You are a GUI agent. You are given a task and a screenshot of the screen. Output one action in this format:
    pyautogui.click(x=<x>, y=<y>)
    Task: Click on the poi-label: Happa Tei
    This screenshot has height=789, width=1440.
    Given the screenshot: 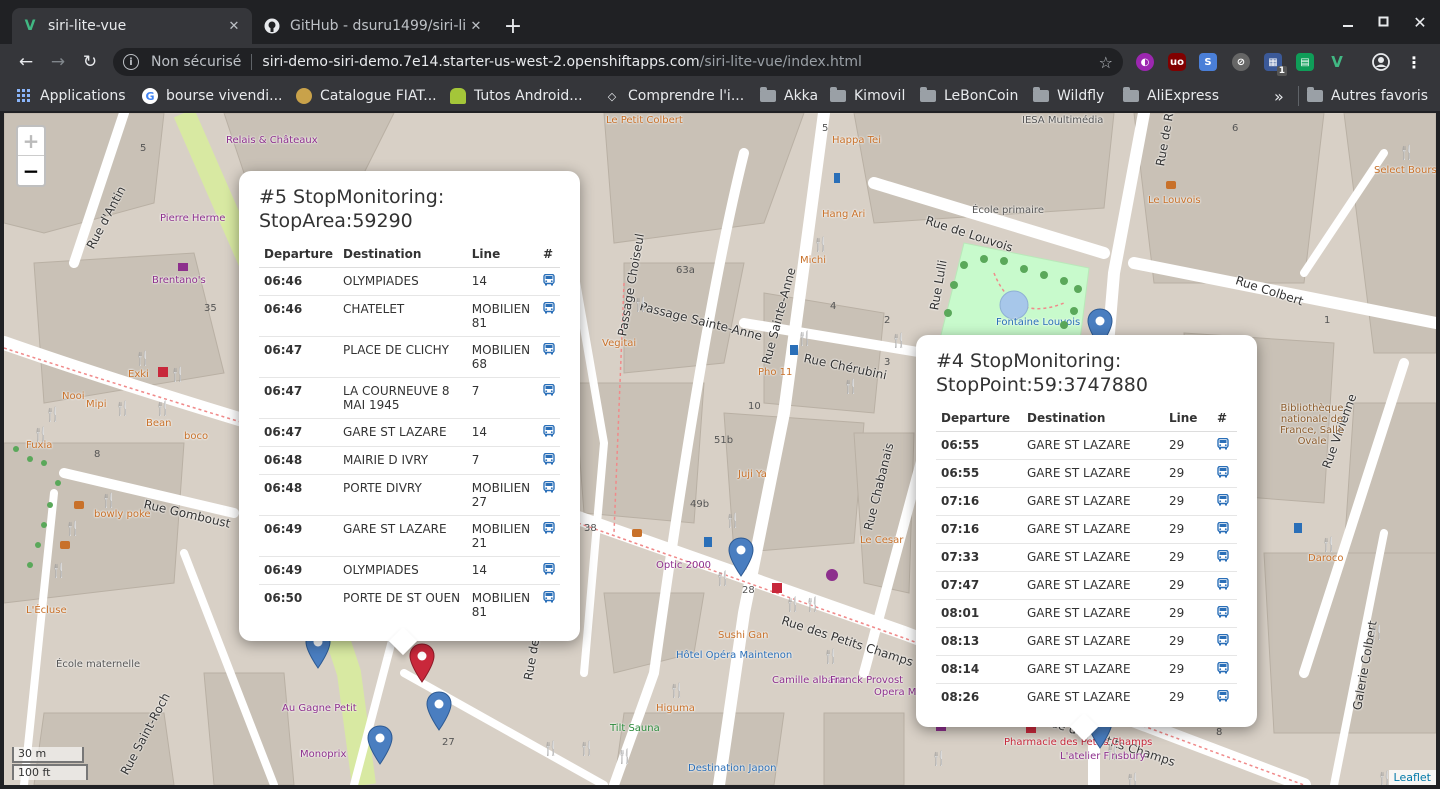 What is the action you would take?
    pyautogui.click(x=856, y=140)
    